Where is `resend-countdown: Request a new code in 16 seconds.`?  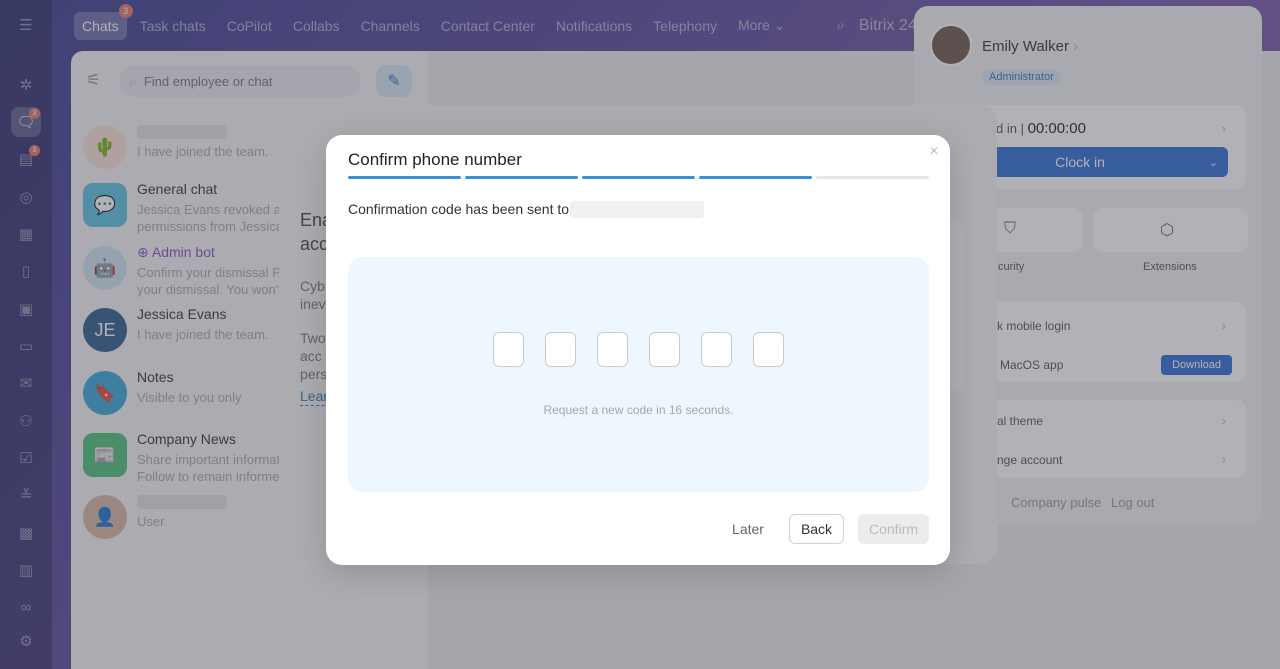 resend-countdown: Request a new code in 16 seconds. is located at coordinates (638, 410).